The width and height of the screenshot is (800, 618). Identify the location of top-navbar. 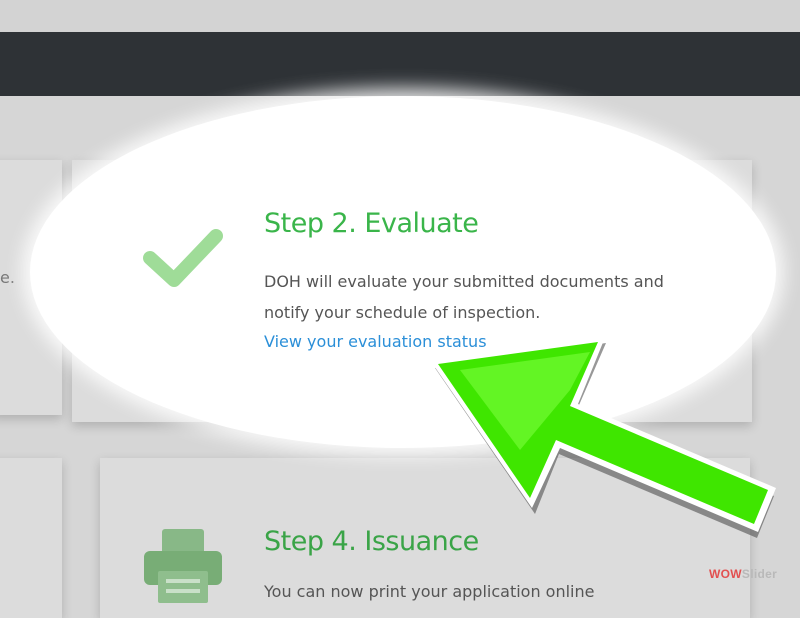
(400, 64).